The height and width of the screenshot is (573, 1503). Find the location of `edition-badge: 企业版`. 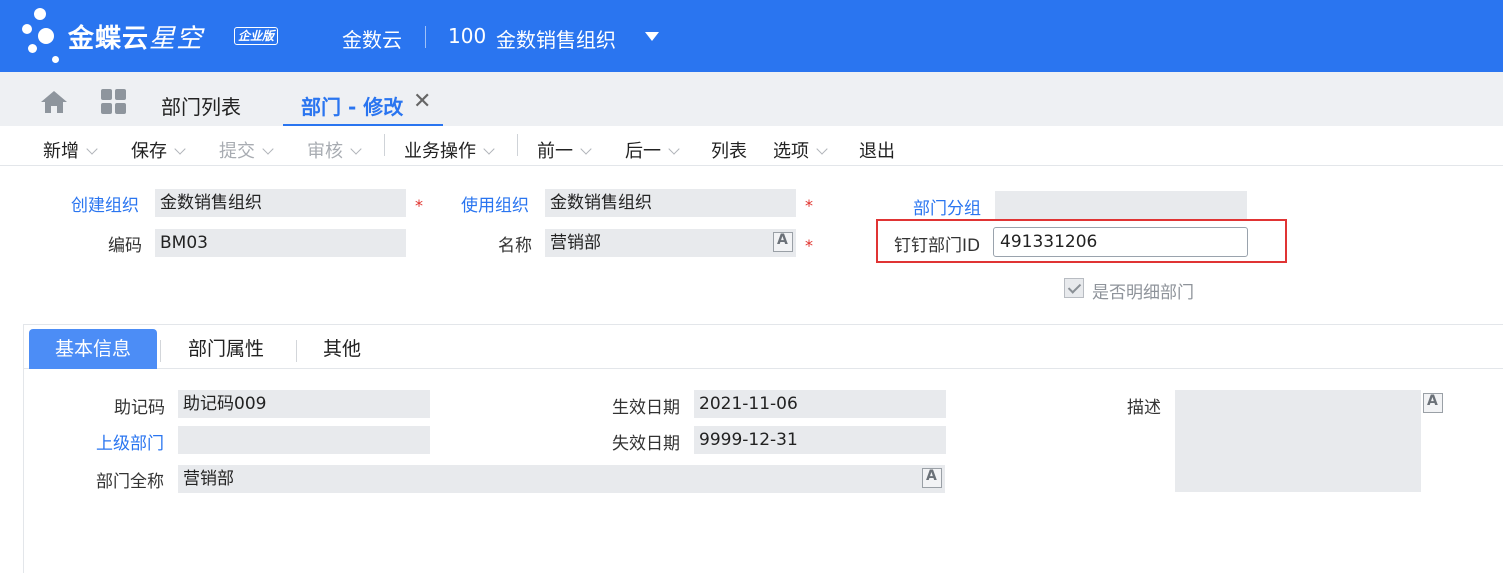

edition-badge: 企业版 is located at coordinates (256, 36).